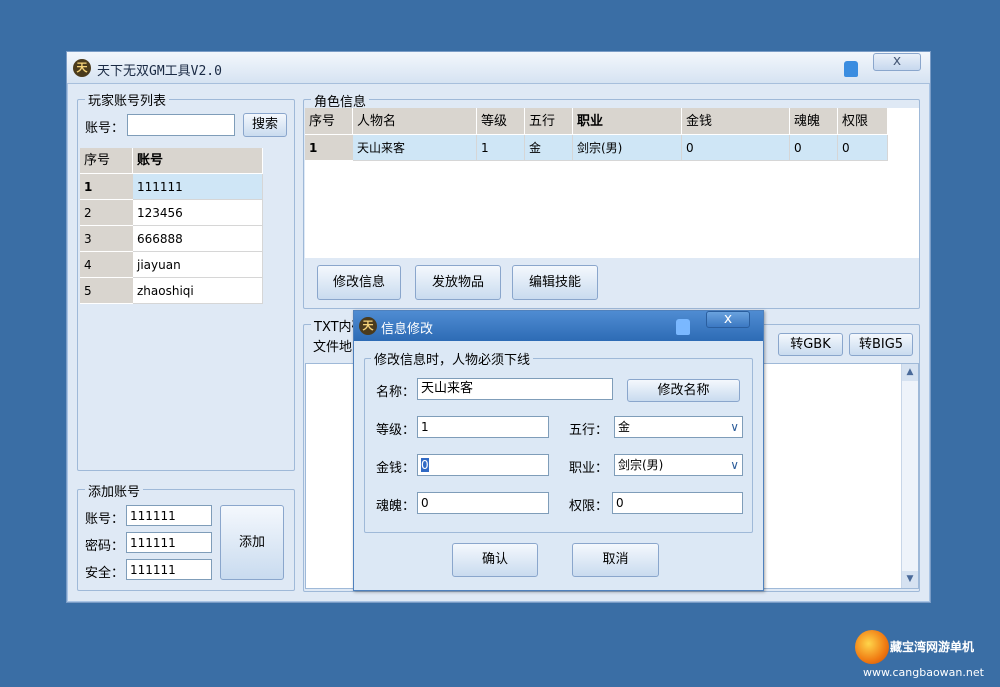 This screenshot has width=1000, height=687. What do you see at coordinates (483, 465) in the screenshot?
I see `money-input: 0` at bounding box center [483, 465].